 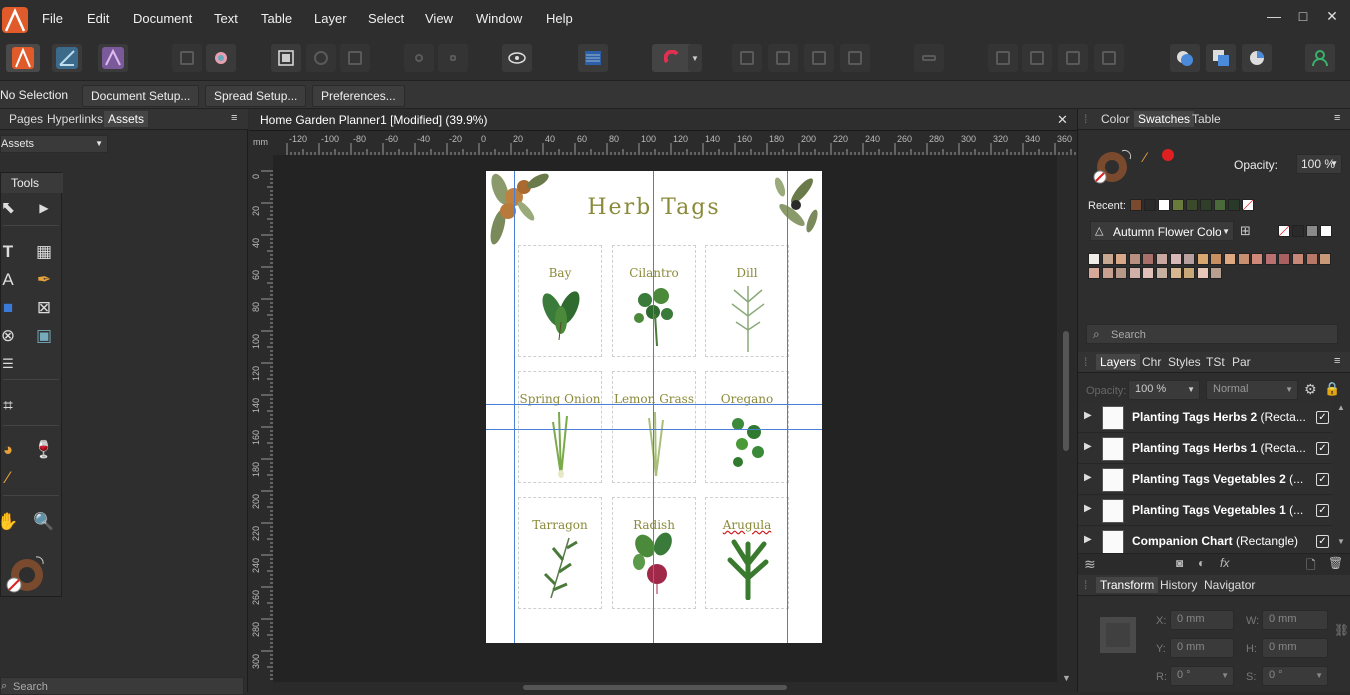 What do you see at coordinates (1205, 540) in the screenshot?
I see `layer-row: ▶ Companion Chart (Rectangle) ✓` at bounding box center [1205, 540].